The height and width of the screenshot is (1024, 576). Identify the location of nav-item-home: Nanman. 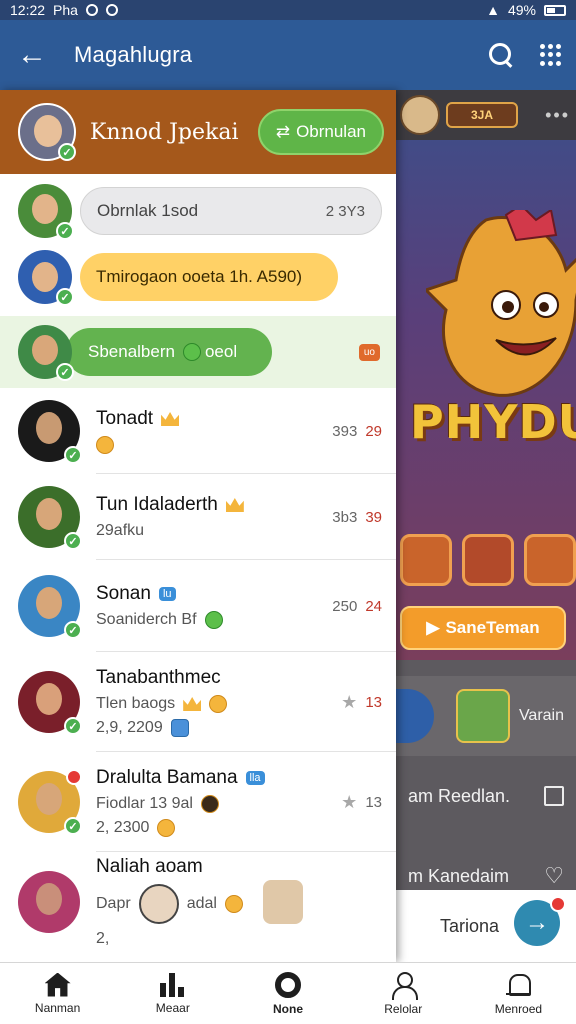
(57, 993).